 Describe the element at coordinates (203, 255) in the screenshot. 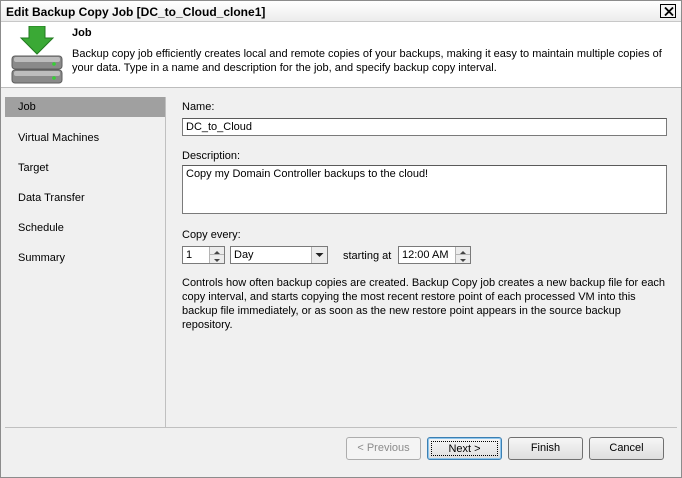

I see `interval-stepper: 1` at that location.